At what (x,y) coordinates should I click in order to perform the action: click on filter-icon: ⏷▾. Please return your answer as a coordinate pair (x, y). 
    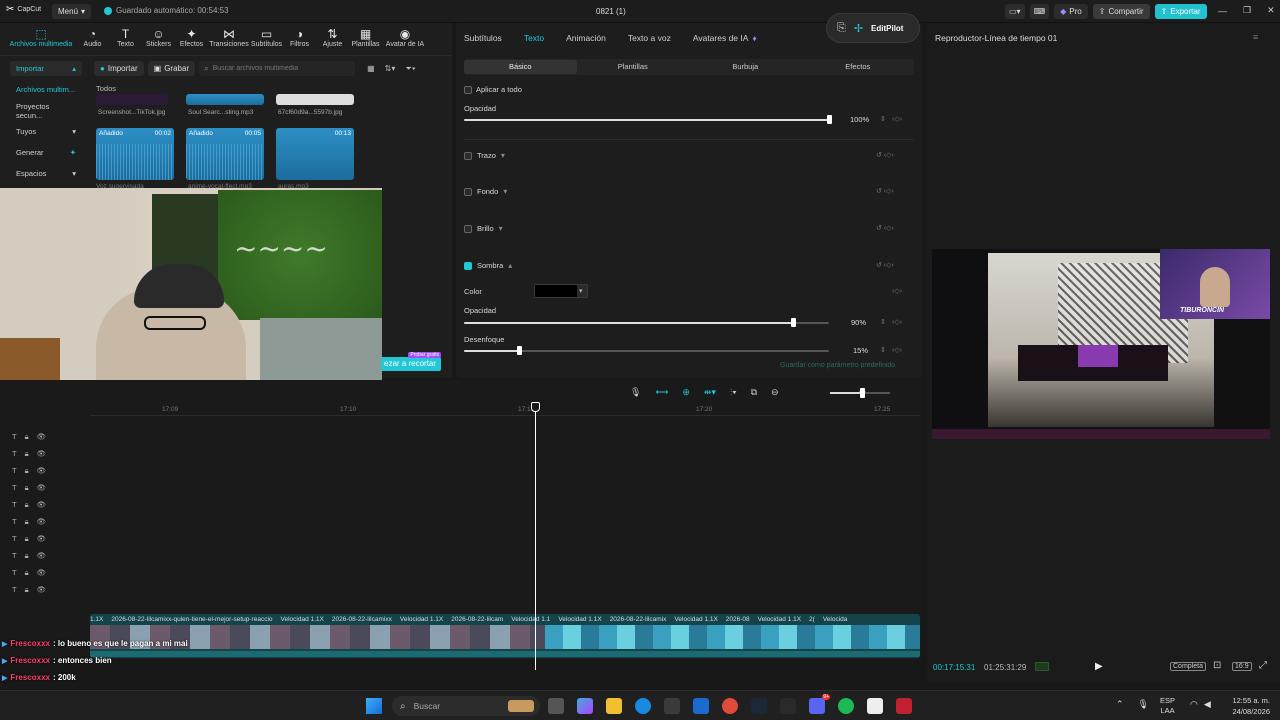
    Looking at the image, I should click on (410, 69).